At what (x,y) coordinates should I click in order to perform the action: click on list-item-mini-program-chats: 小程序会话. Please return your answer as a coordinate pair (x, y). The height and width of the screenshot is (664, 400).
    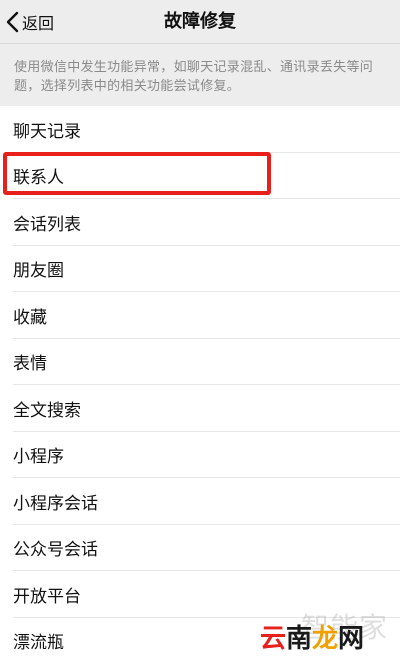
    Looking at the image, I should click on (200, 501).